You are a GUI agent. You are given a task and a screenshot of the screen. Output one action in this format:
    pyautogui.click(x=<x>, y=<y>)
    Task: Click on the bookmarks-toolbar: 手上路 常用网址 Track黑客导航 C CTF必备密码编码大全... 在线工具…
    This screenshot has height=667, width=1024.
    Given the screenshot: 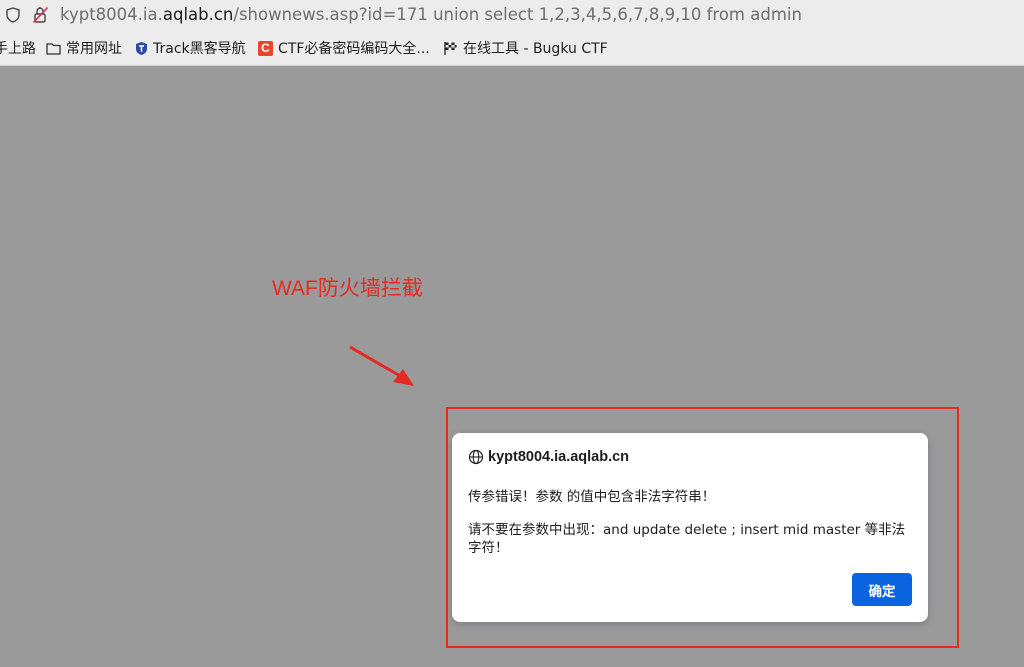 What is the action you would take?
    pyautogui.click(x=512, y=49)
    